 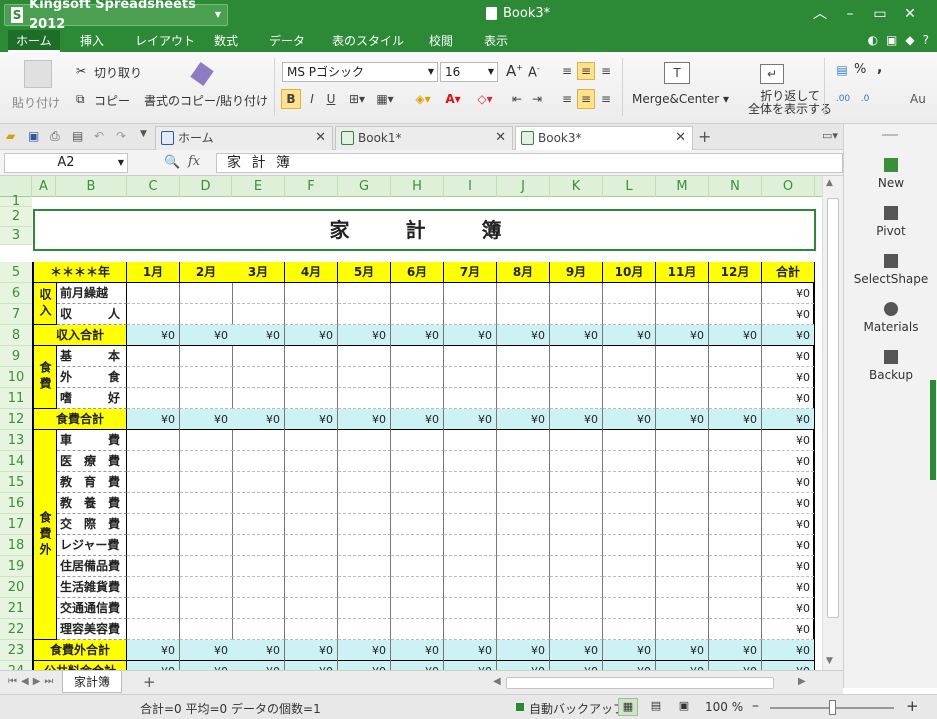 What do you see at coordinates (684, 707) in the screenshot?
I see `full-screen-icon: ▣` at bounding box center [684, 707].